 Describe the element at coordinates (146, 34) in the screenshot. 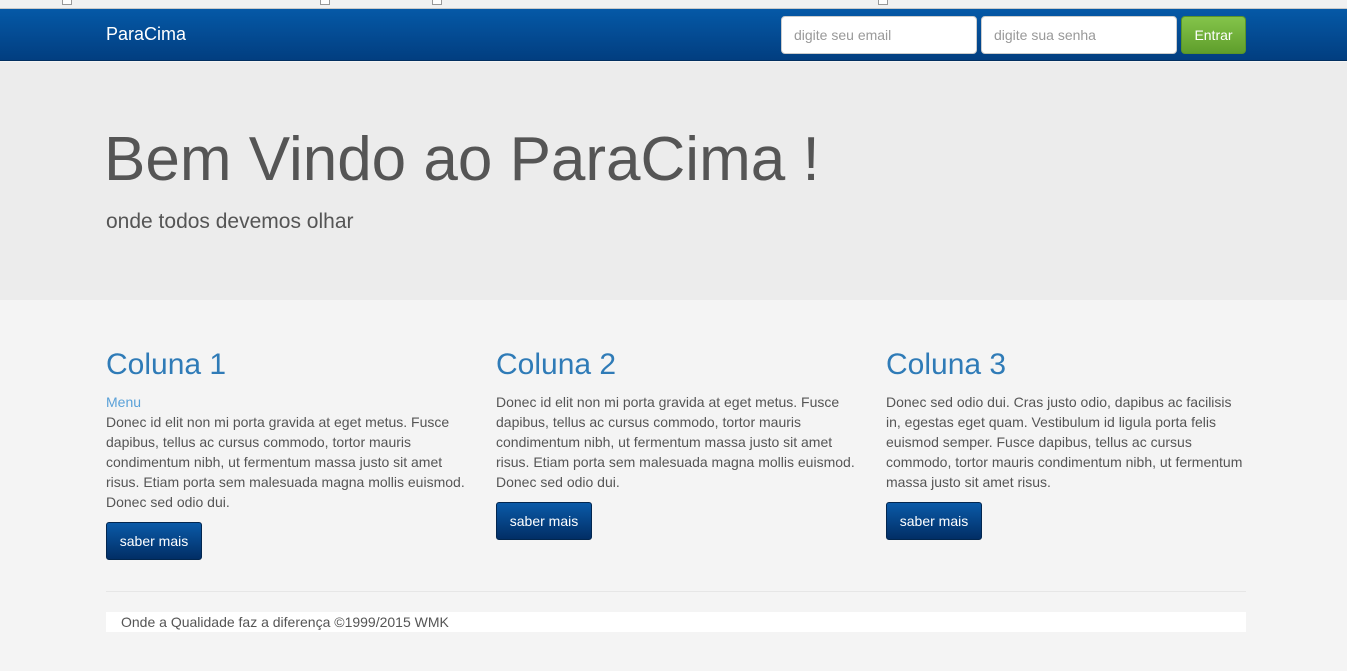

I see `brand-link: ParaCima` at that location.